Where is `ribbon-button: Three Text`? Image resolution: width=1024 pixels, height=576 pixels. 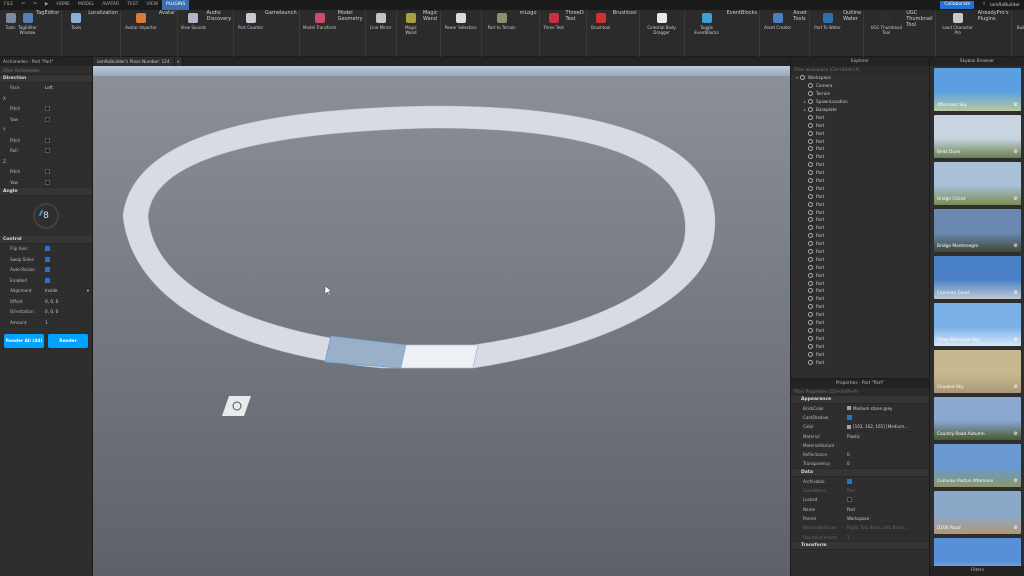
ribbon-button: Three Text is located at coordinates (554, 33).